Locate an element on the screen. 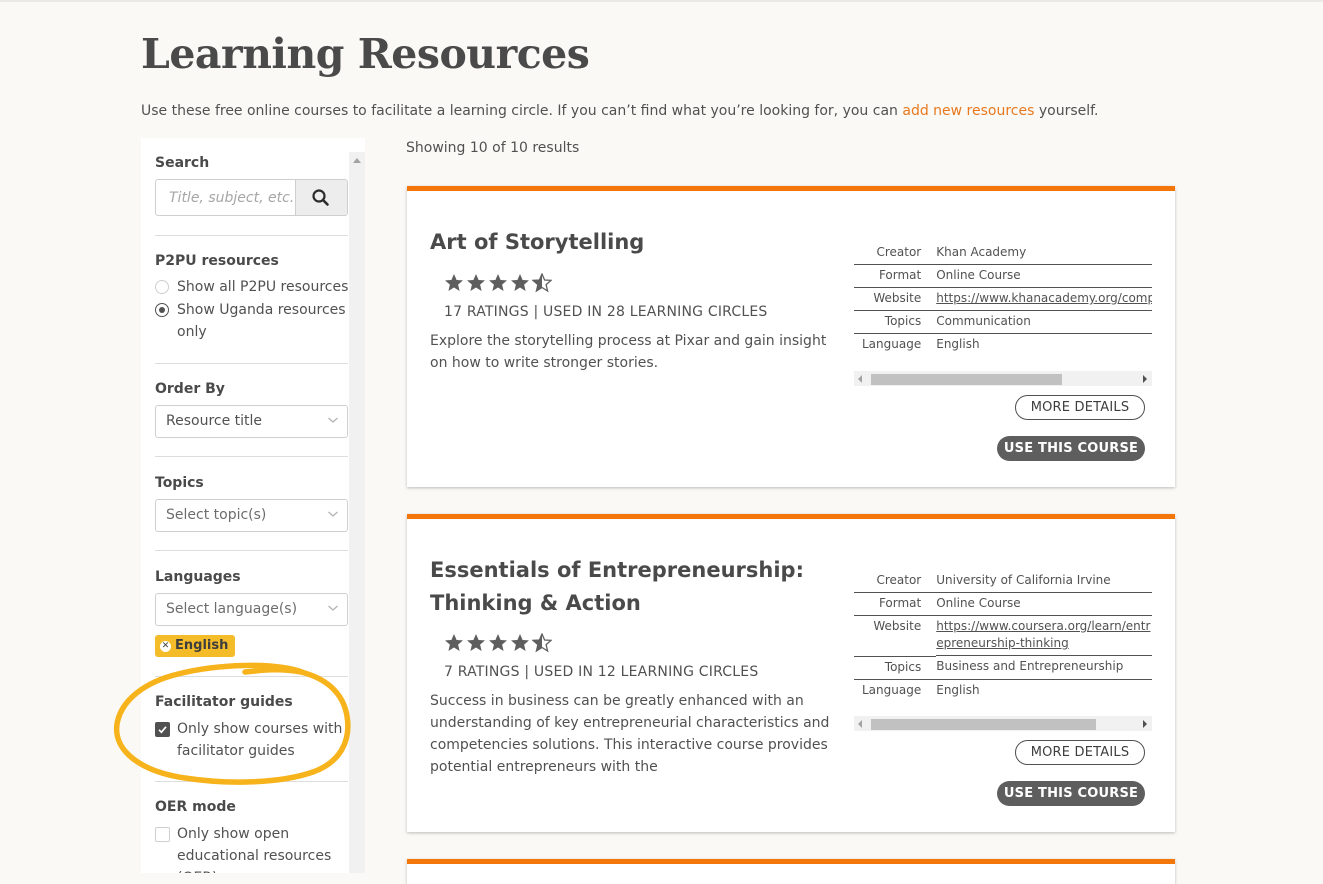 The height and width of the screenshot is (884, 1323). oer-mode-label: OER mode is located at coordinates (195, 807).